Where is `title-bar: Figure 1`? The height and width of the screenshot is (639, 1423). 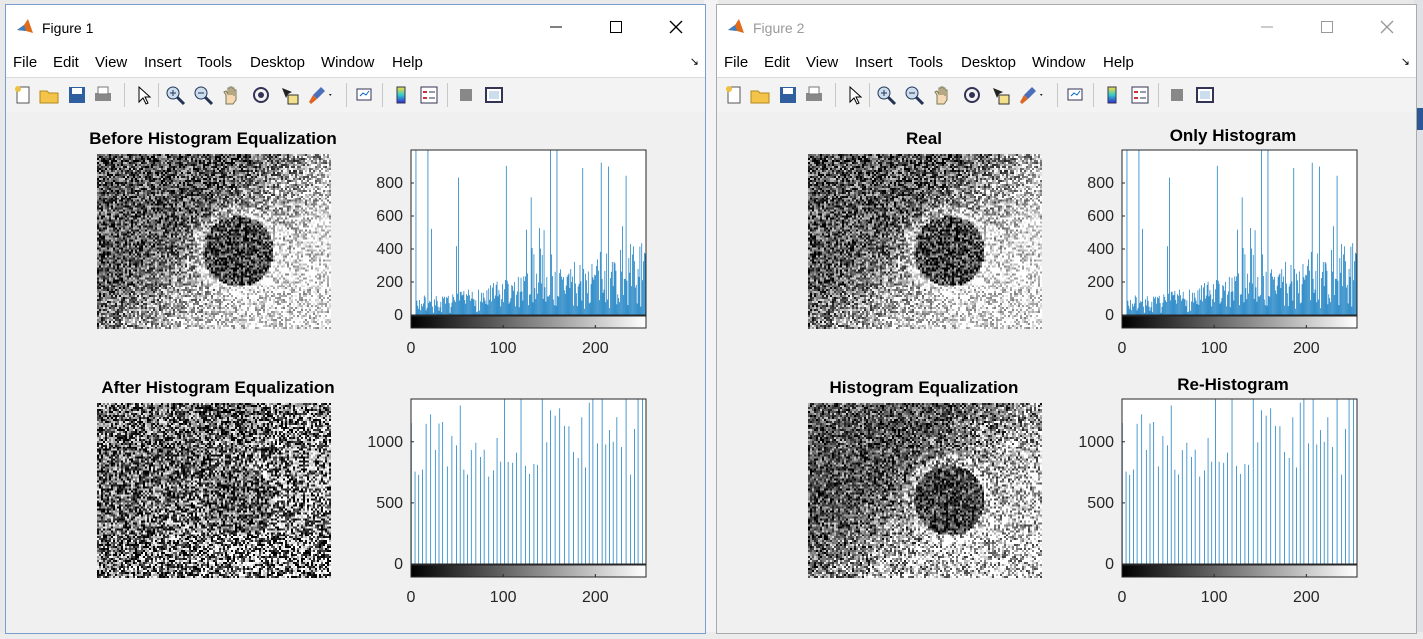 title-bar: Figure 1 is located at coordinates (355, 27).